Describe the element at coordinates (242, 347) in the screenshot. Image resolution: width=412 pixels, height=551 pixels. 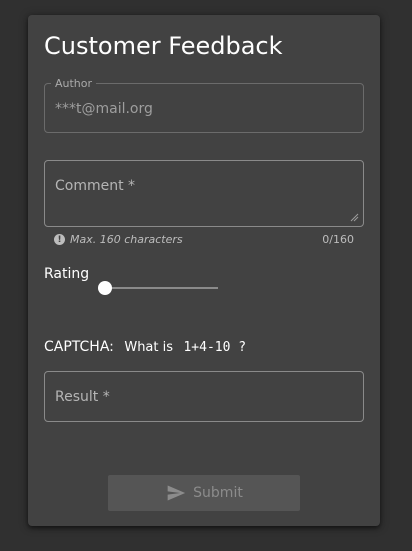
I see `captcha-suffix: ?` at that location.